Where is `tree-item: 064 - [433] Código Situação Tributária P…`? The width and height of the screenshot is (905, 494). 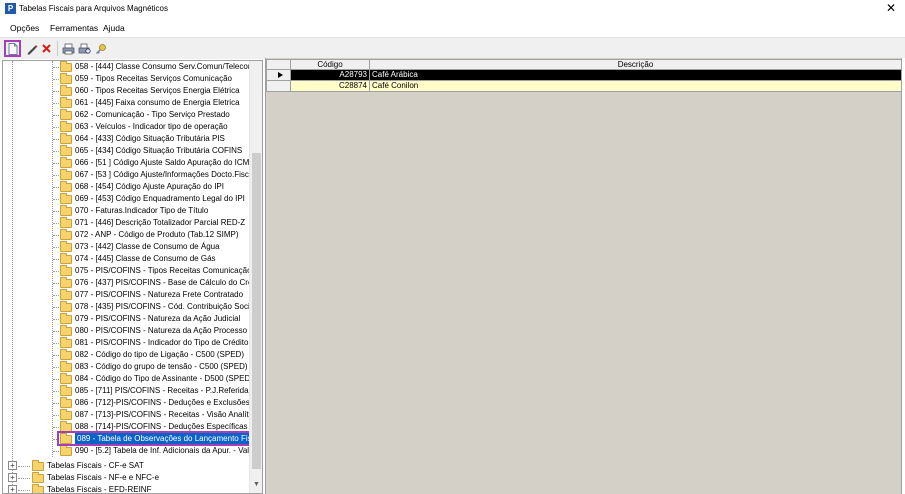 tree-item: 064 - [433] Código Situação Tributária P… is located at coordinates (126, 139).